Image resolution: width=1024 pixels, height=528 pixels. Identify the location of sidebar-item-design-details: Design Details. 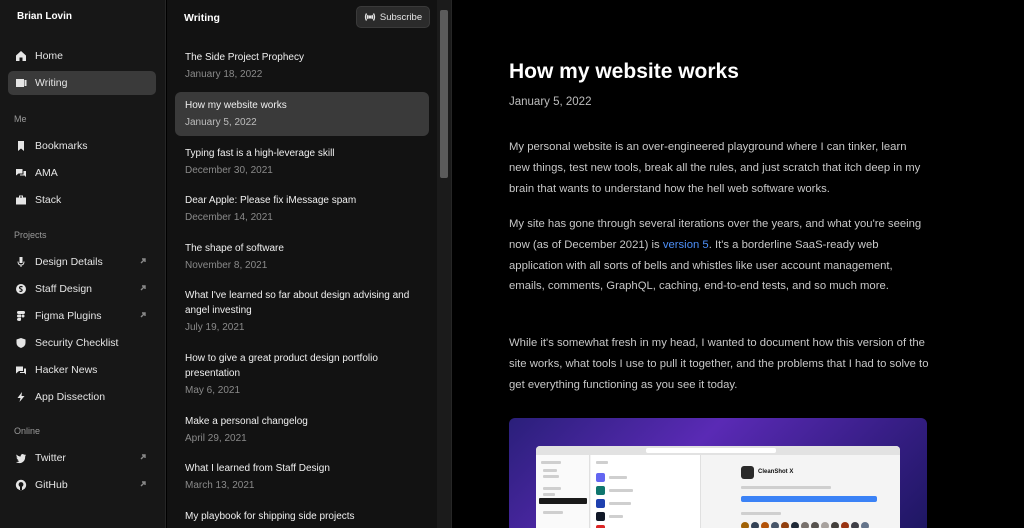
(82, 262).